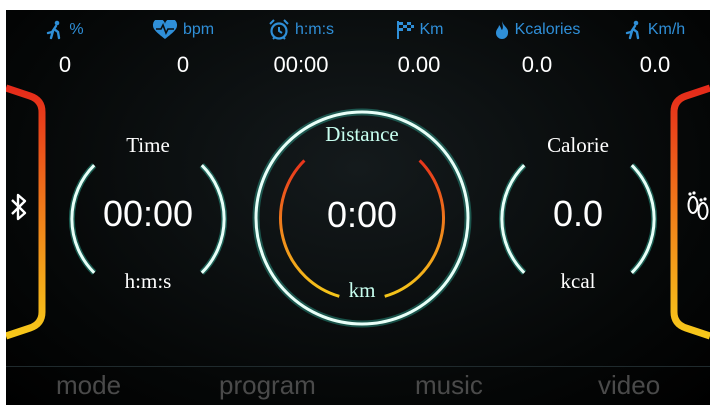 Image resolution: width=714 pixels, height=405 pixels. I want to click on bluetooth-icon, so click(19, 209).